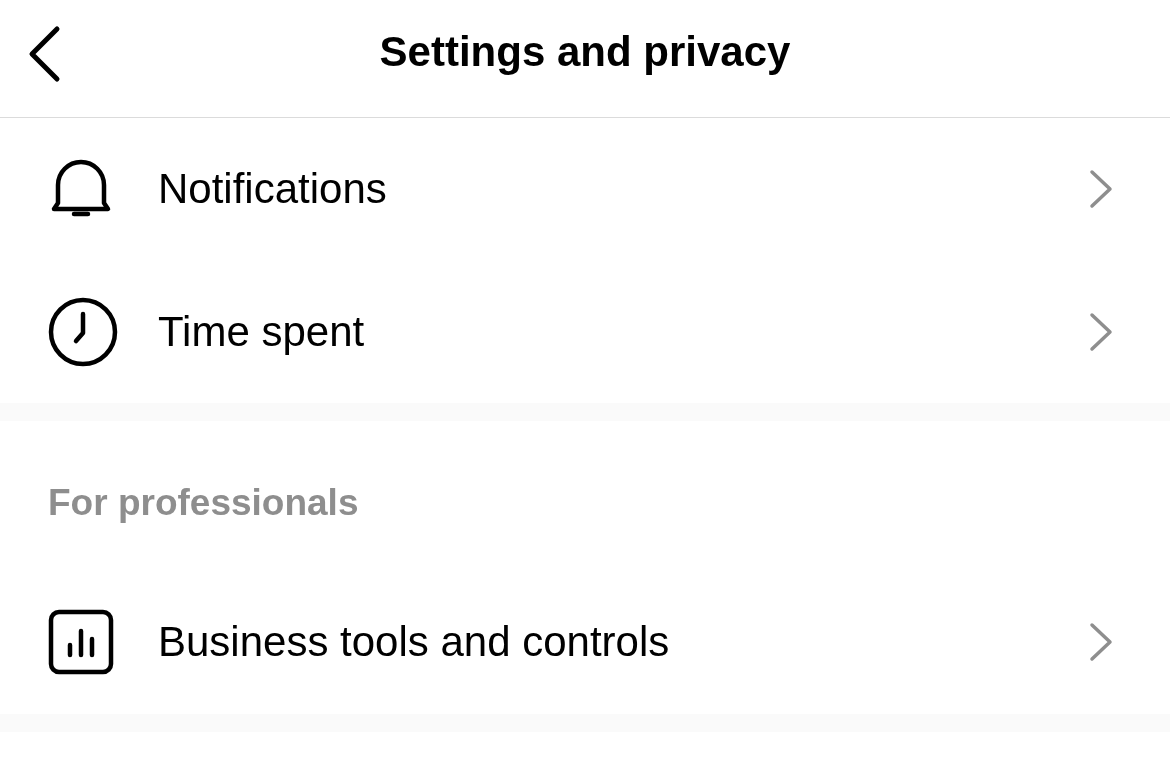 The height and width of the screenshot is (772, 1170). Describe the element at coordinates (83, 331) in the screenshot. I see `clock-icon` at that location.